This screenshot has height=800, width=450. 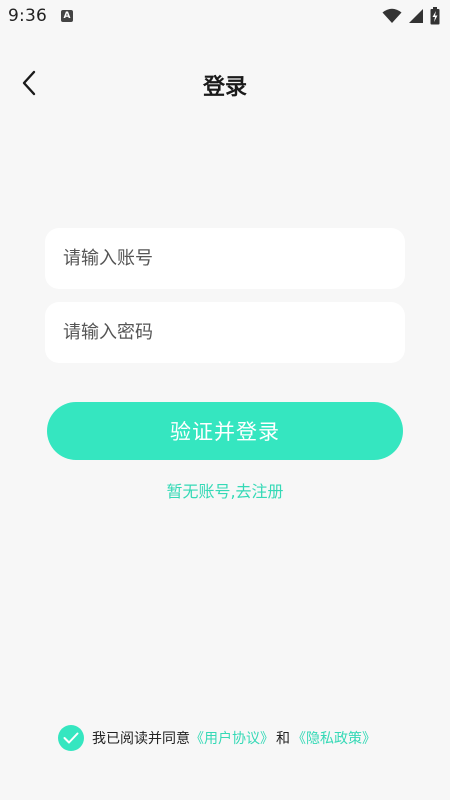 I want to click on notification-a-icon: A, so click(x=66, y=16).